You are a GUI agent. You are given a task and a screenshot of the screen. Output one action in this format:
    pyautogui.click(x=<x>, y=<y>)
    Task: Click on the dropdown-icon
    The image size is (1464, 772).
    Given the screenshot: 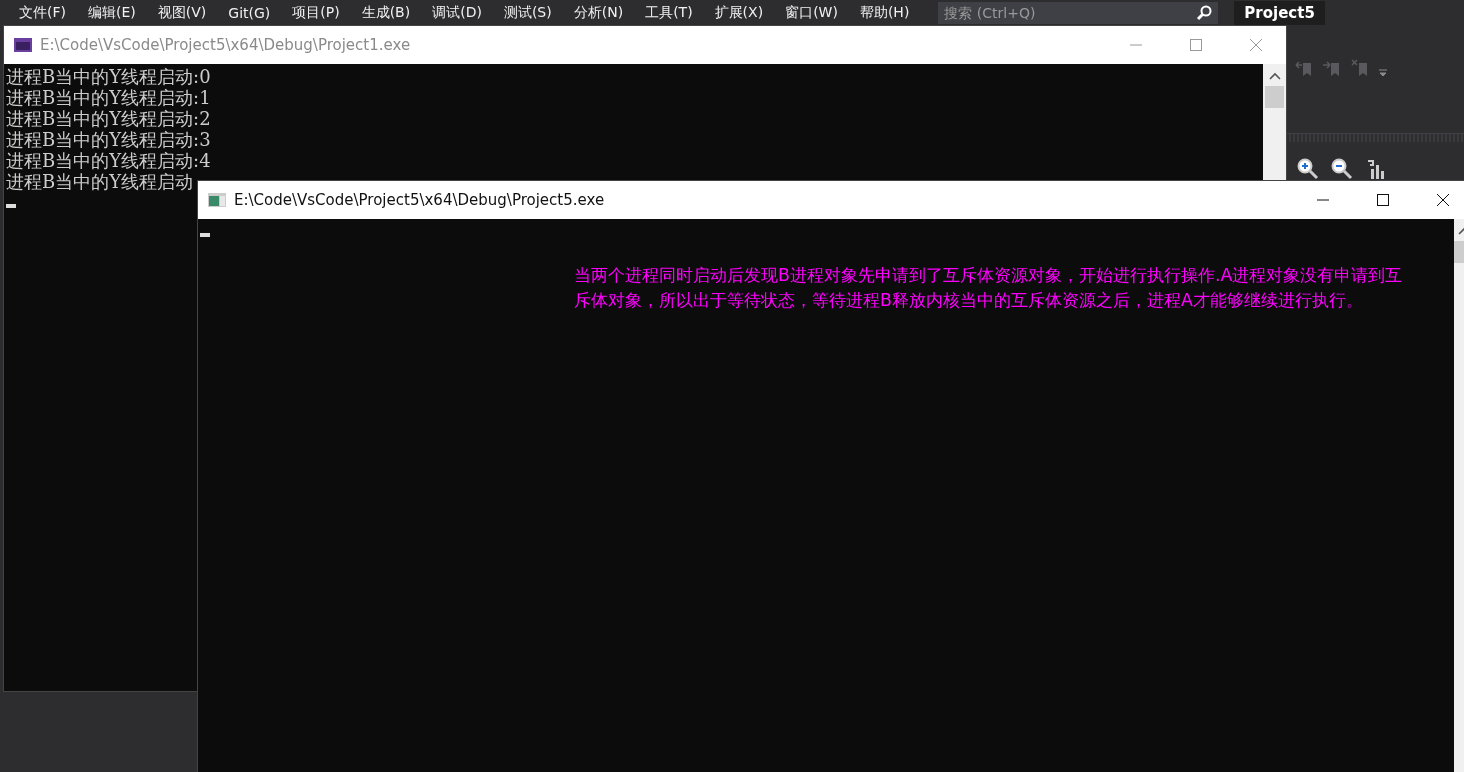 What is the action you would take?
    pyautogui.click(x=1383, y=73)
    